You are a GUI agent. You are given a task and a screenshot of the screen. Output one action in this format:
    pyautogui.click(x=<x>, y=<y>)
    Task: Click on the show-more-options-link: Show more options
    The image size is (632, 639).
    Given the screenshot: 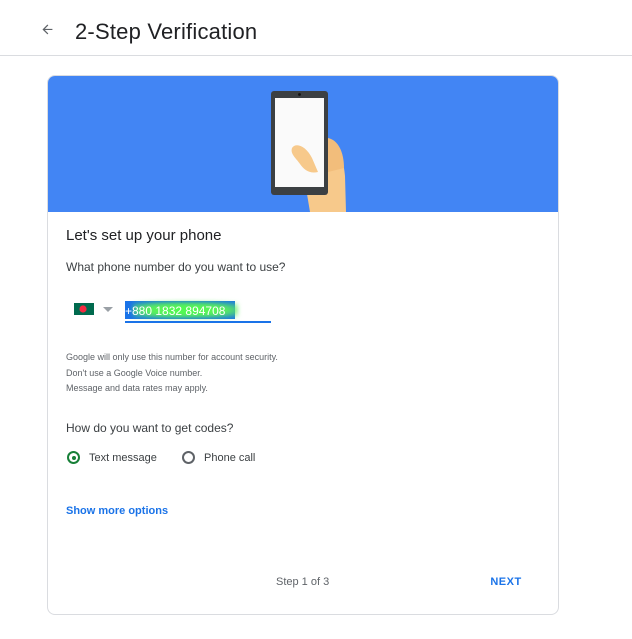 What is the action you would take?
    pyautogui.click(x=117, y=511)
    